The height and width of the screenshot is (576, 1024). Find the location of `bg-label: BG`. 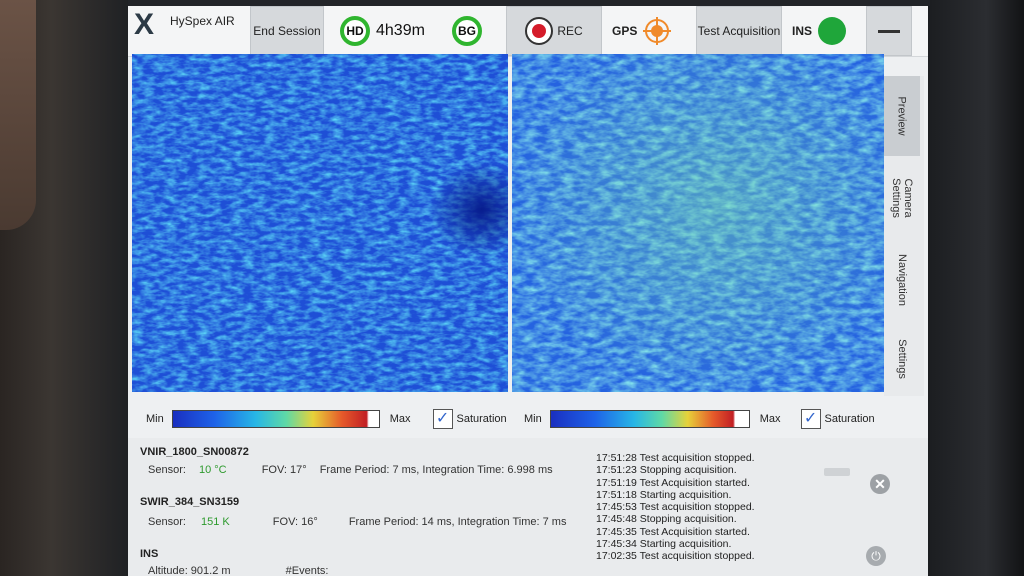

bg-label: BG is located at coordinates (467, 31).